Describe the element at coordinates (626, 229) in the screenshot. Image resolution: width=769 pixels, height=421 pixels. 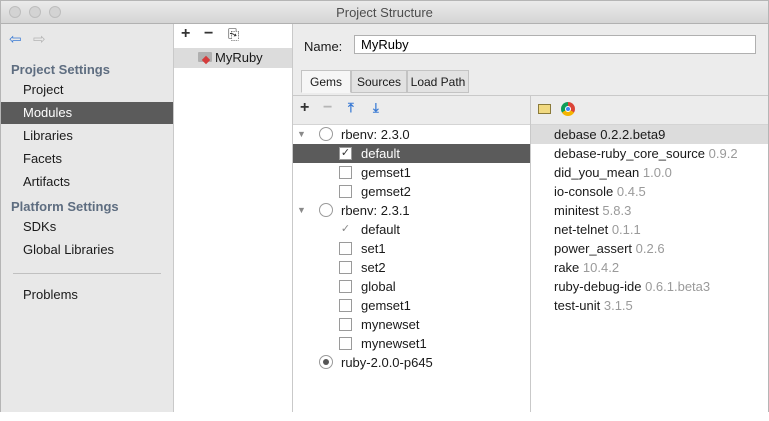
I see `gem-version: 0.1.1` at that location.